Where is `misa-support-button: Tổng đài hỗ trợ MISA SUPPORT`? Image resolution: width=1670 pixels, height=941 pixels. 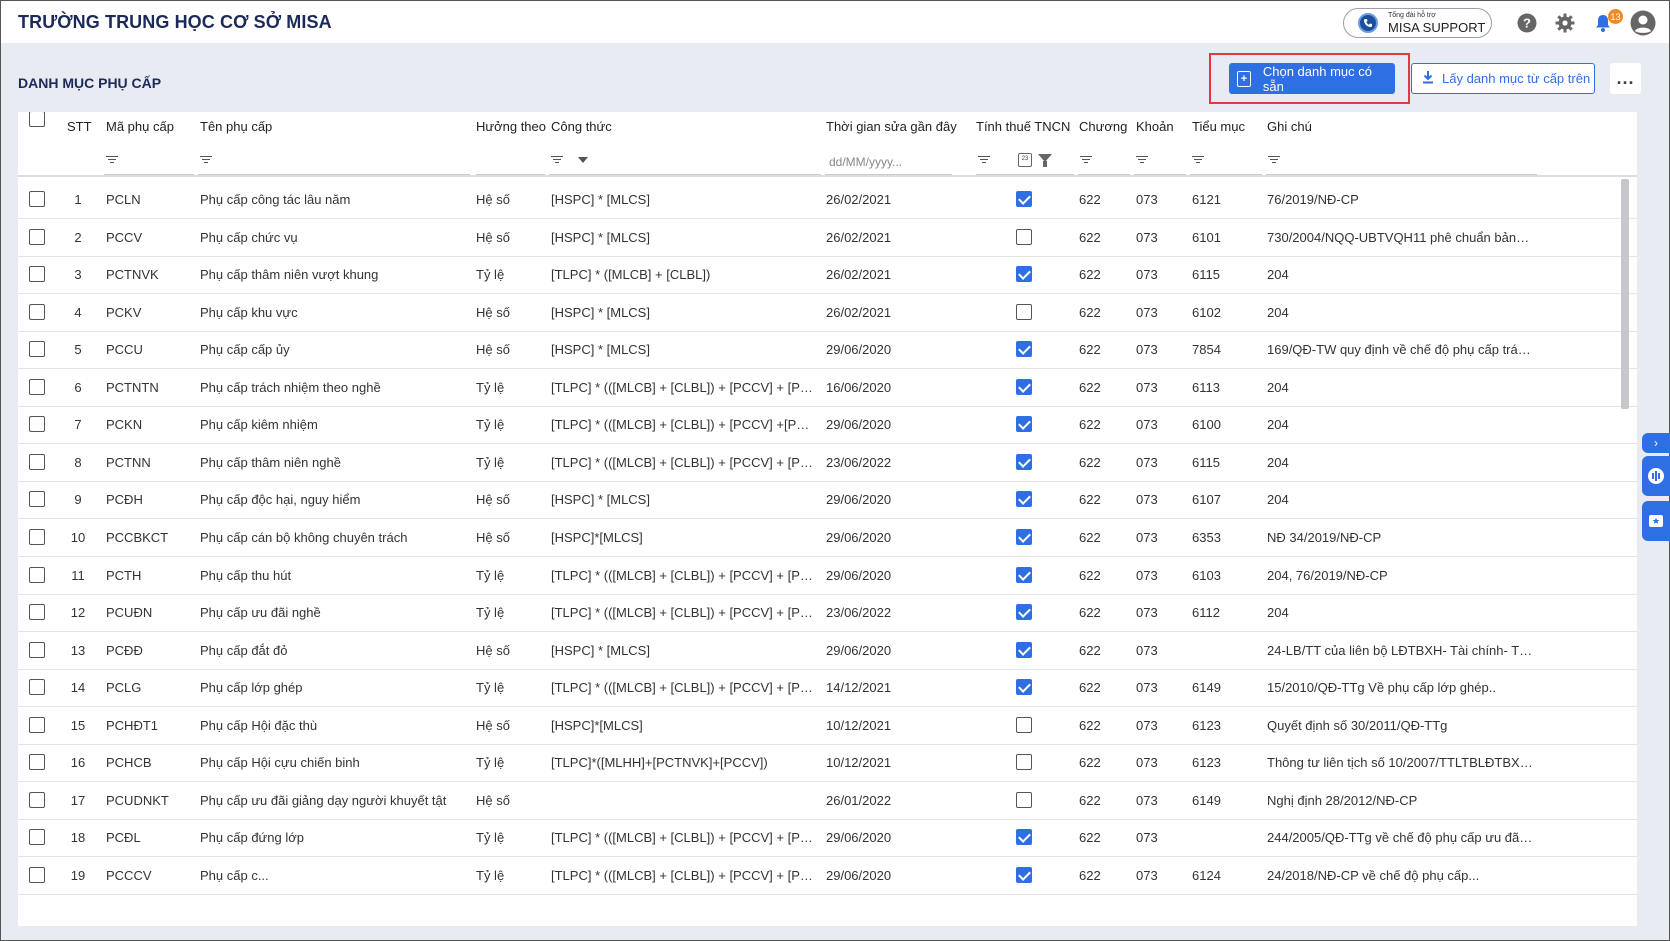 misa-support-button: Tổng đài hỗ trợ MISA SUPPORT is located at coordinates (1417, 23).